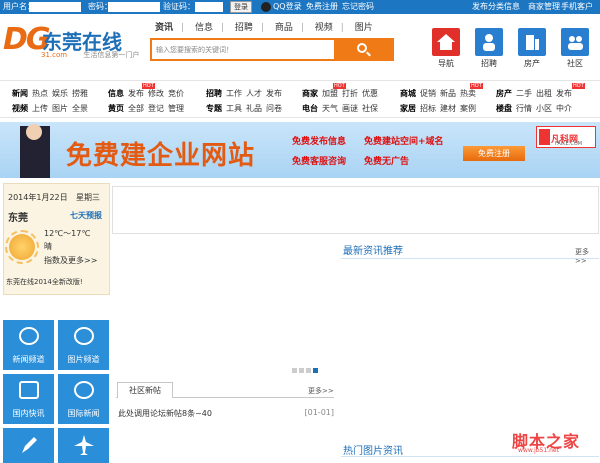 The width and height of the screenshot is (600, 463). I want to click on person-icon, so click(489, 42).